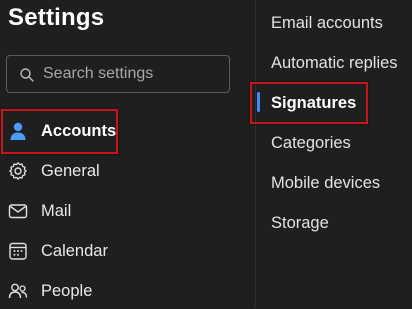 This screenshot has width=412, height=309. I want to click on menu-item-label: Signatures, so click(314, 103).